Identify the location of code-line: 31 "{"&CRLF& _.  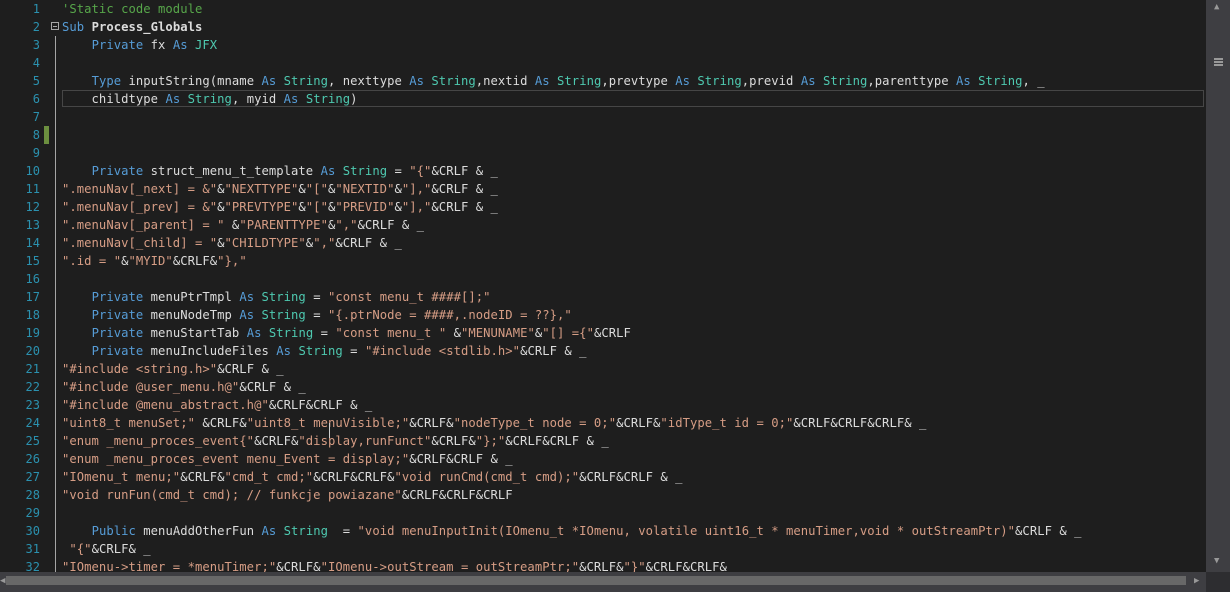
(603, 549).